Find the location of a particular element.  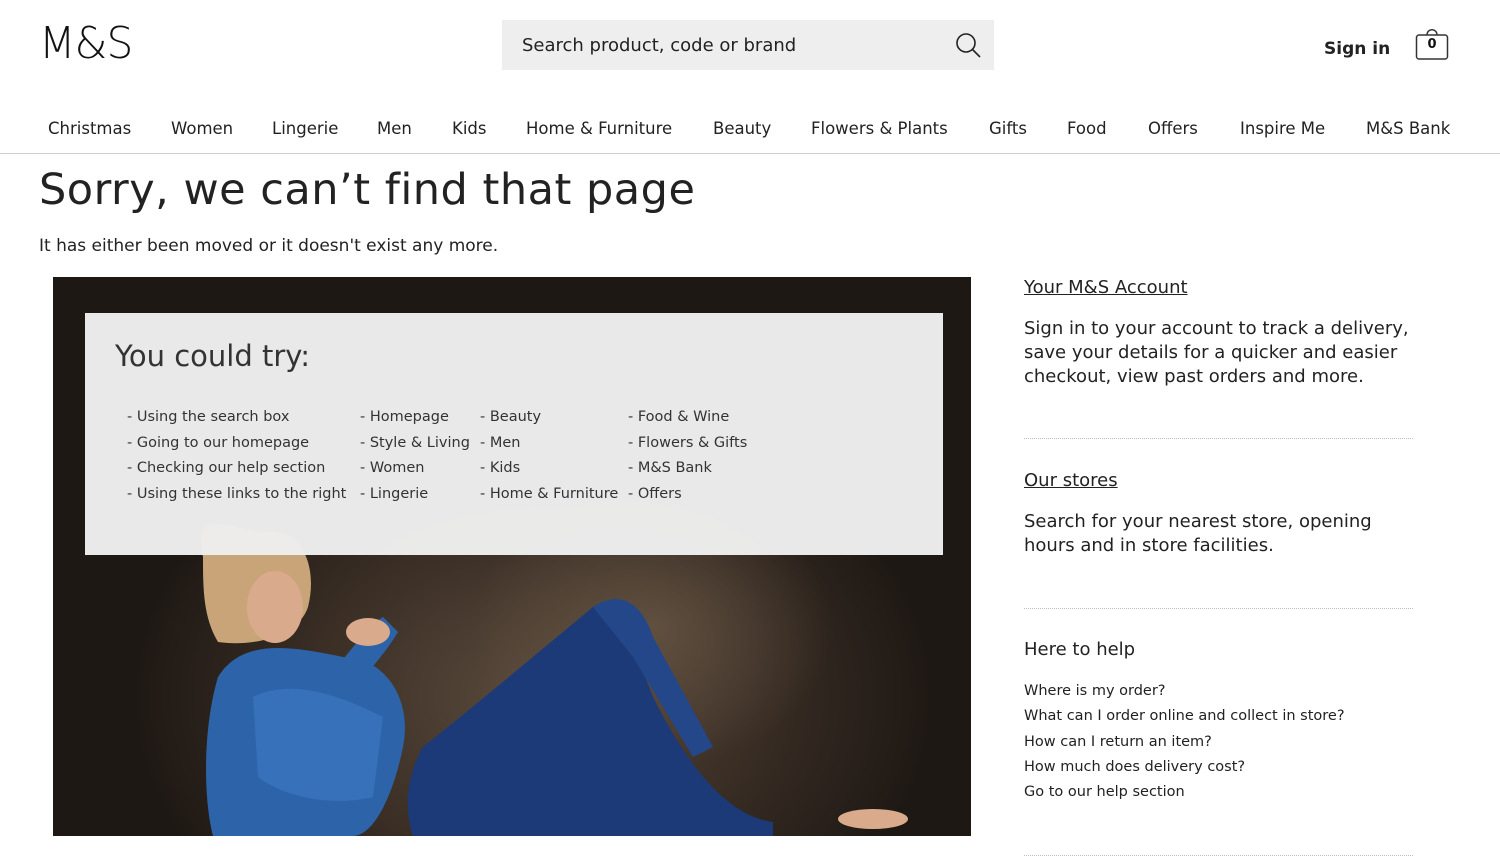

suggestions-links-2: - Beauty - Men - Kids - Home & Furniture is located at coordinates (549, 456).